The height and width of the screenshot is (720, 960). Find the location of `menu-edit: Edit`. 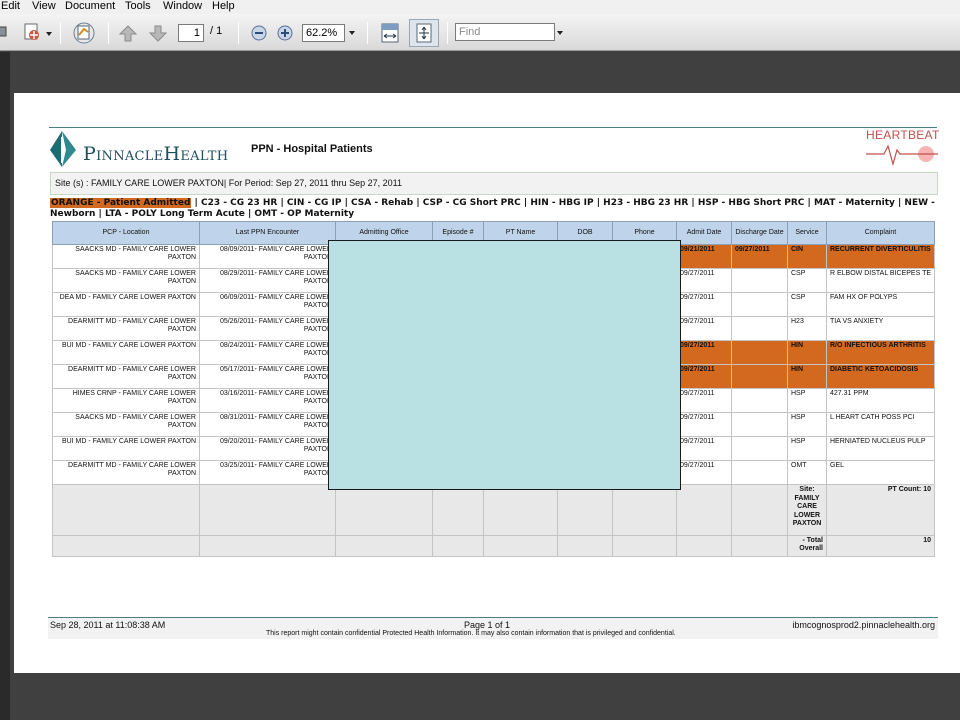

menu-edit: Edit is located at coordinates (10, 6).